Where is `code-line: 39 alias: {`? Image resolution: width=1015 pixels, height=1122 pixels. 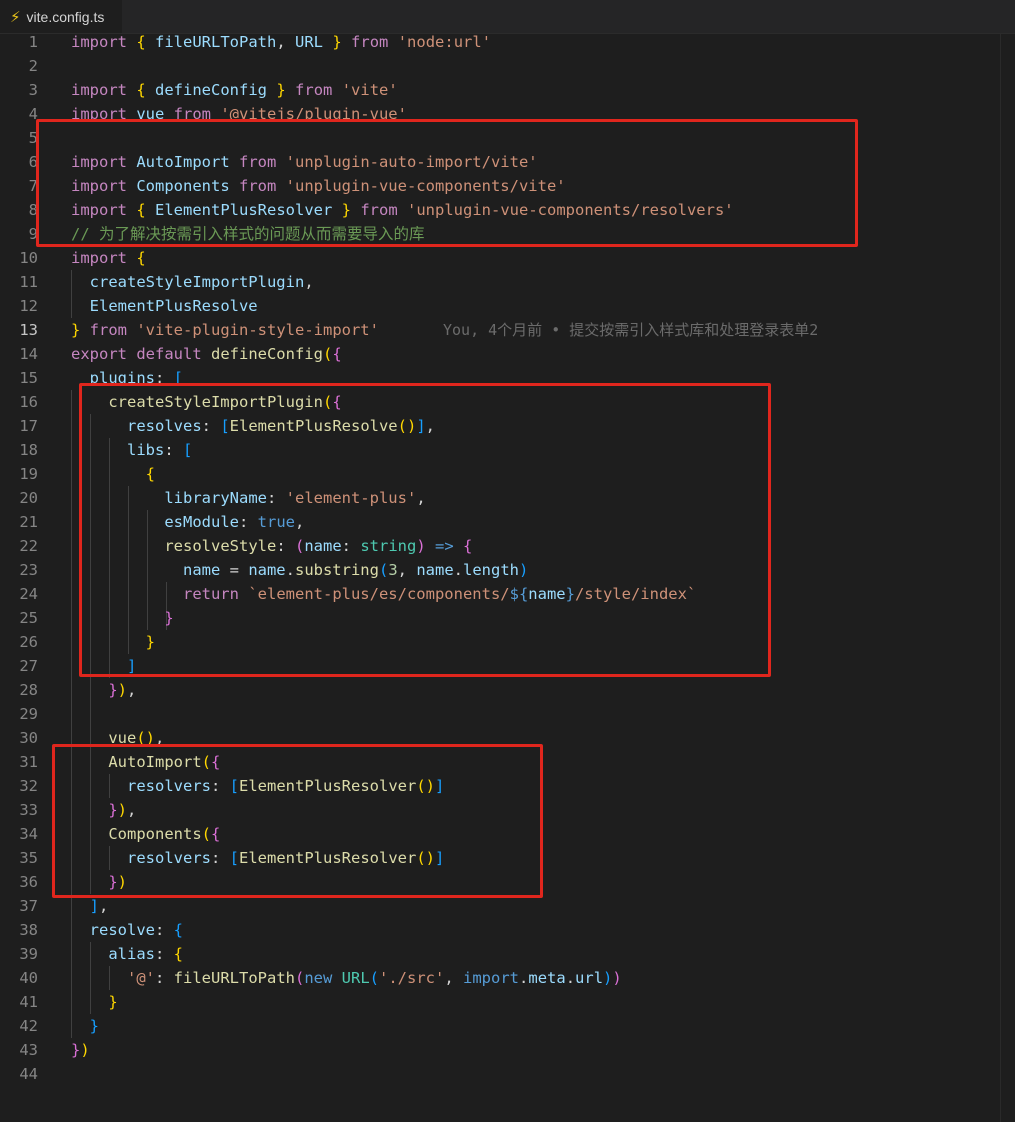 code-line: 39 alias: { is located at coordinates (507, 954).